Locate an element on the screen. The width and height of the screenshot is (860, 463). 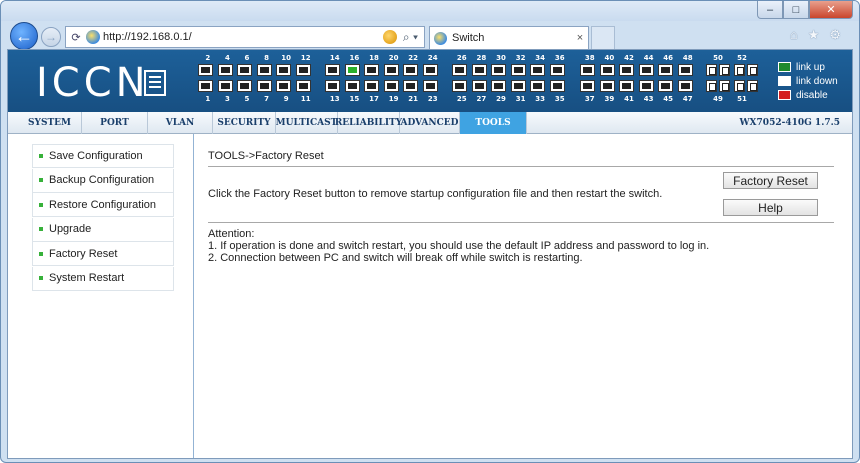
port-number: 23 is located at coordinates (432, 99).